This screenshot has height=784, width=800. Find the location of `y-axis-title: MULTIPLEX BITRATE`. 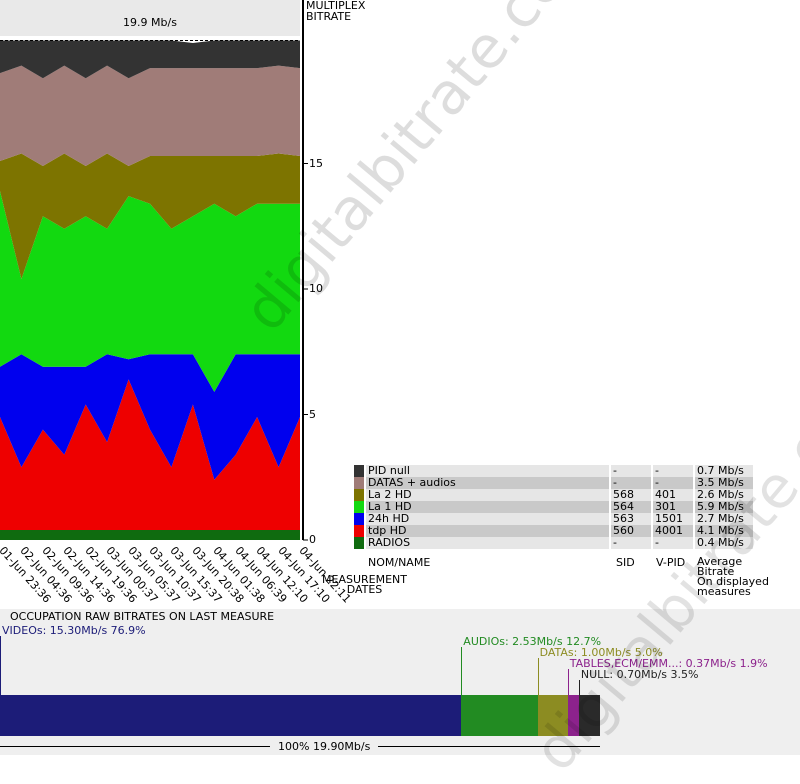

y-axis-title: MULTIPLEX BITRATE is located at coordinates (351, 11).